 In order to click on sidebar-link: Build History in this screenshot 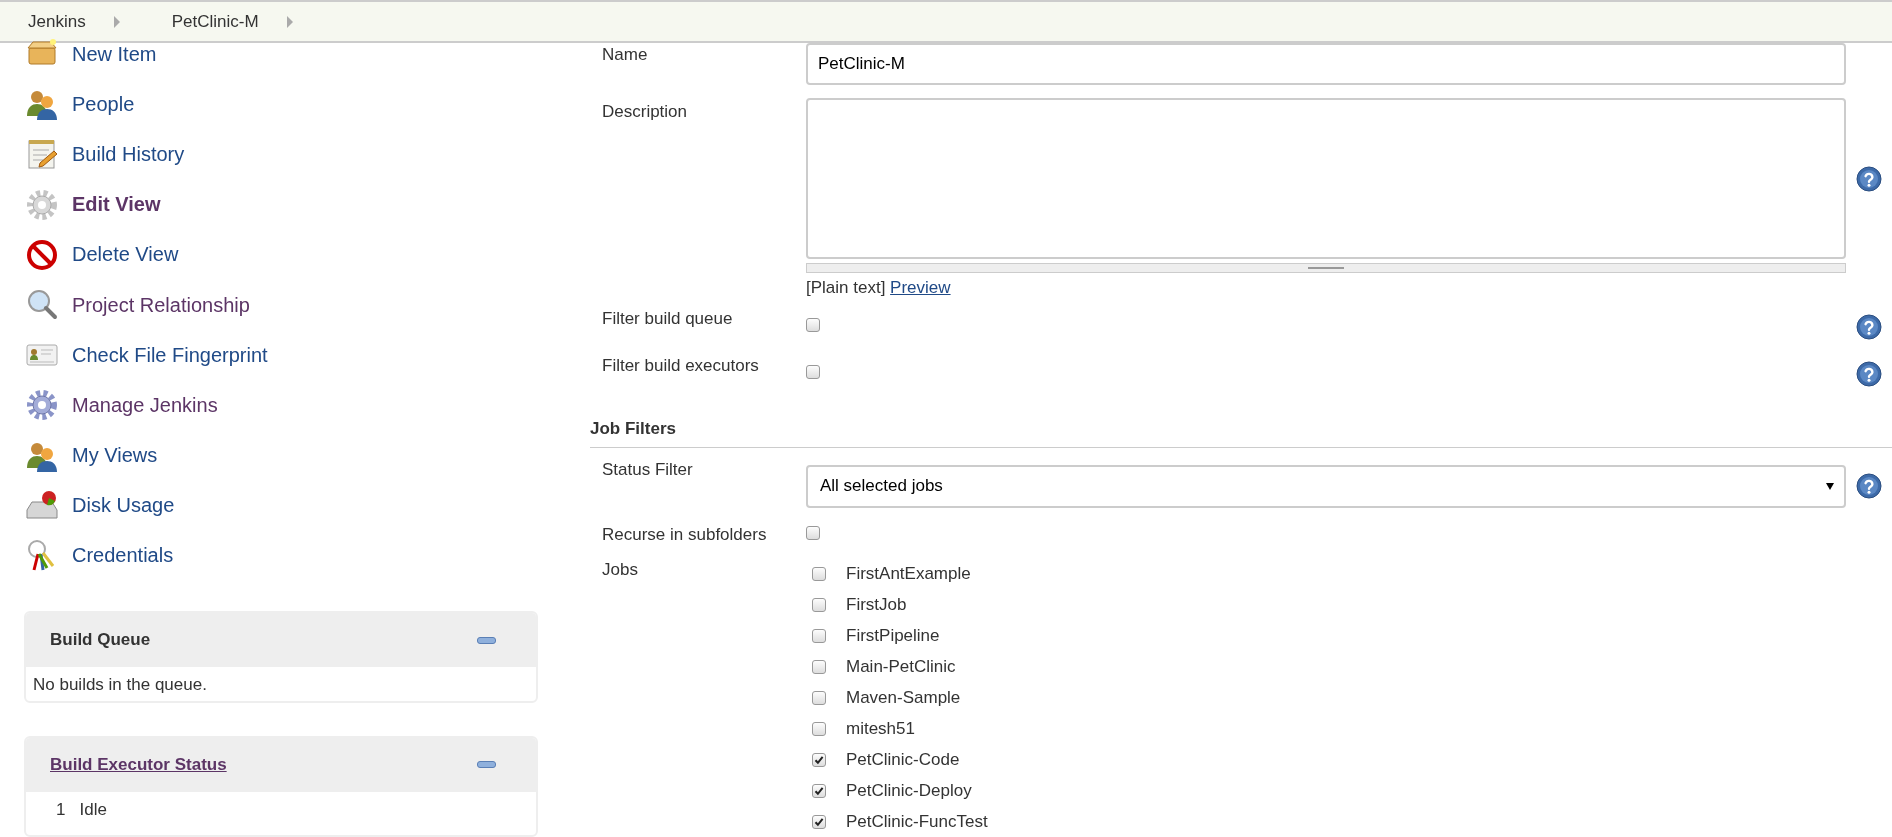, I will do `click(128, 154)`.